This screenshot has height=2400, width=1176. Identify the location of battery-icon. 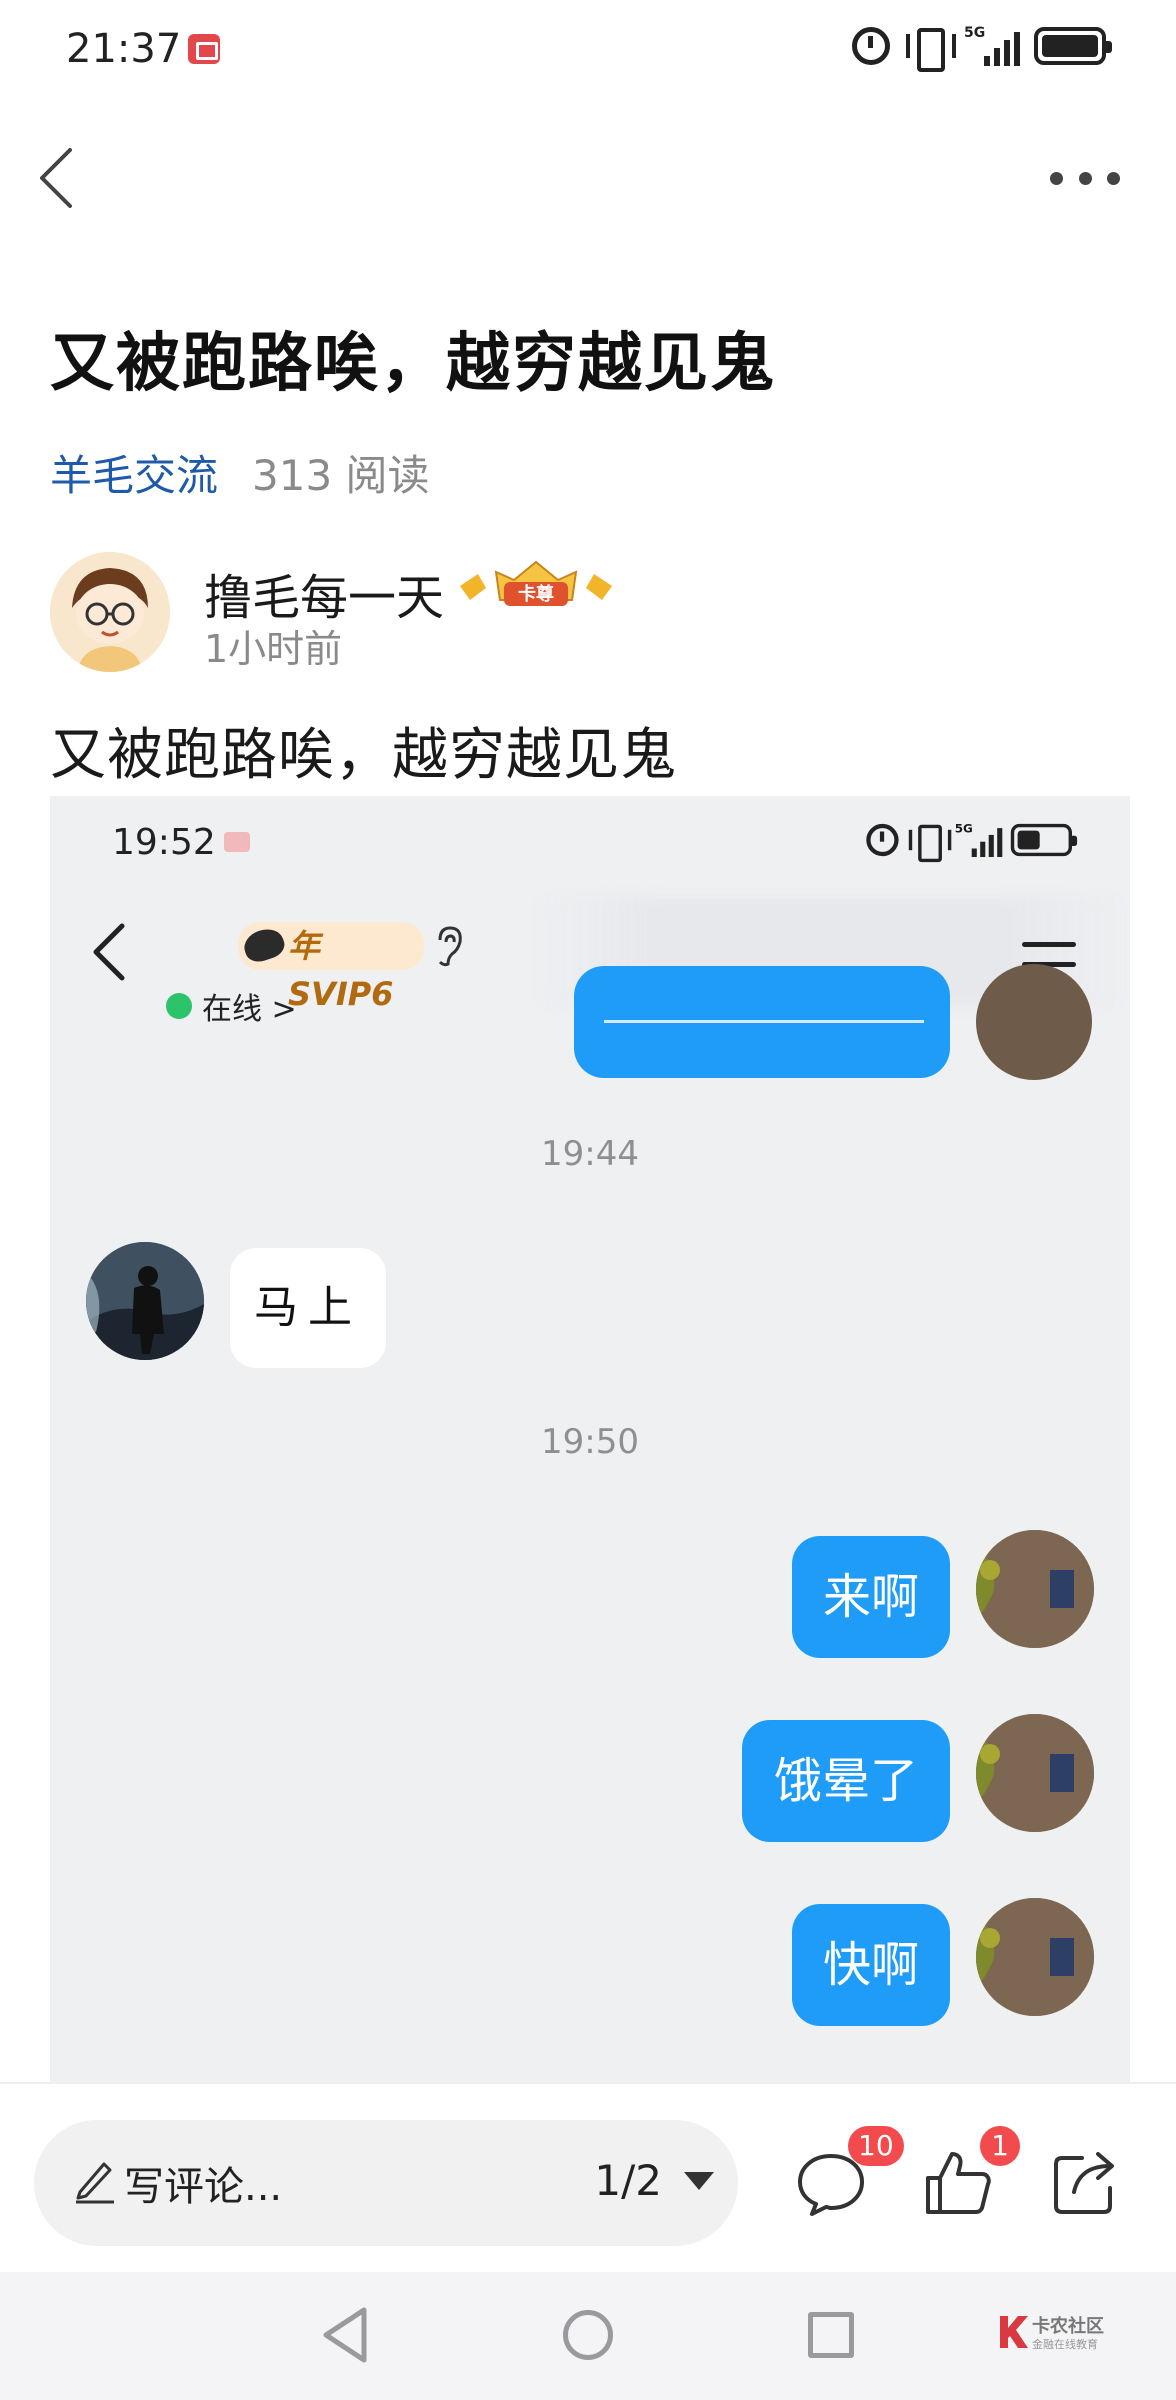
(1073, 46).